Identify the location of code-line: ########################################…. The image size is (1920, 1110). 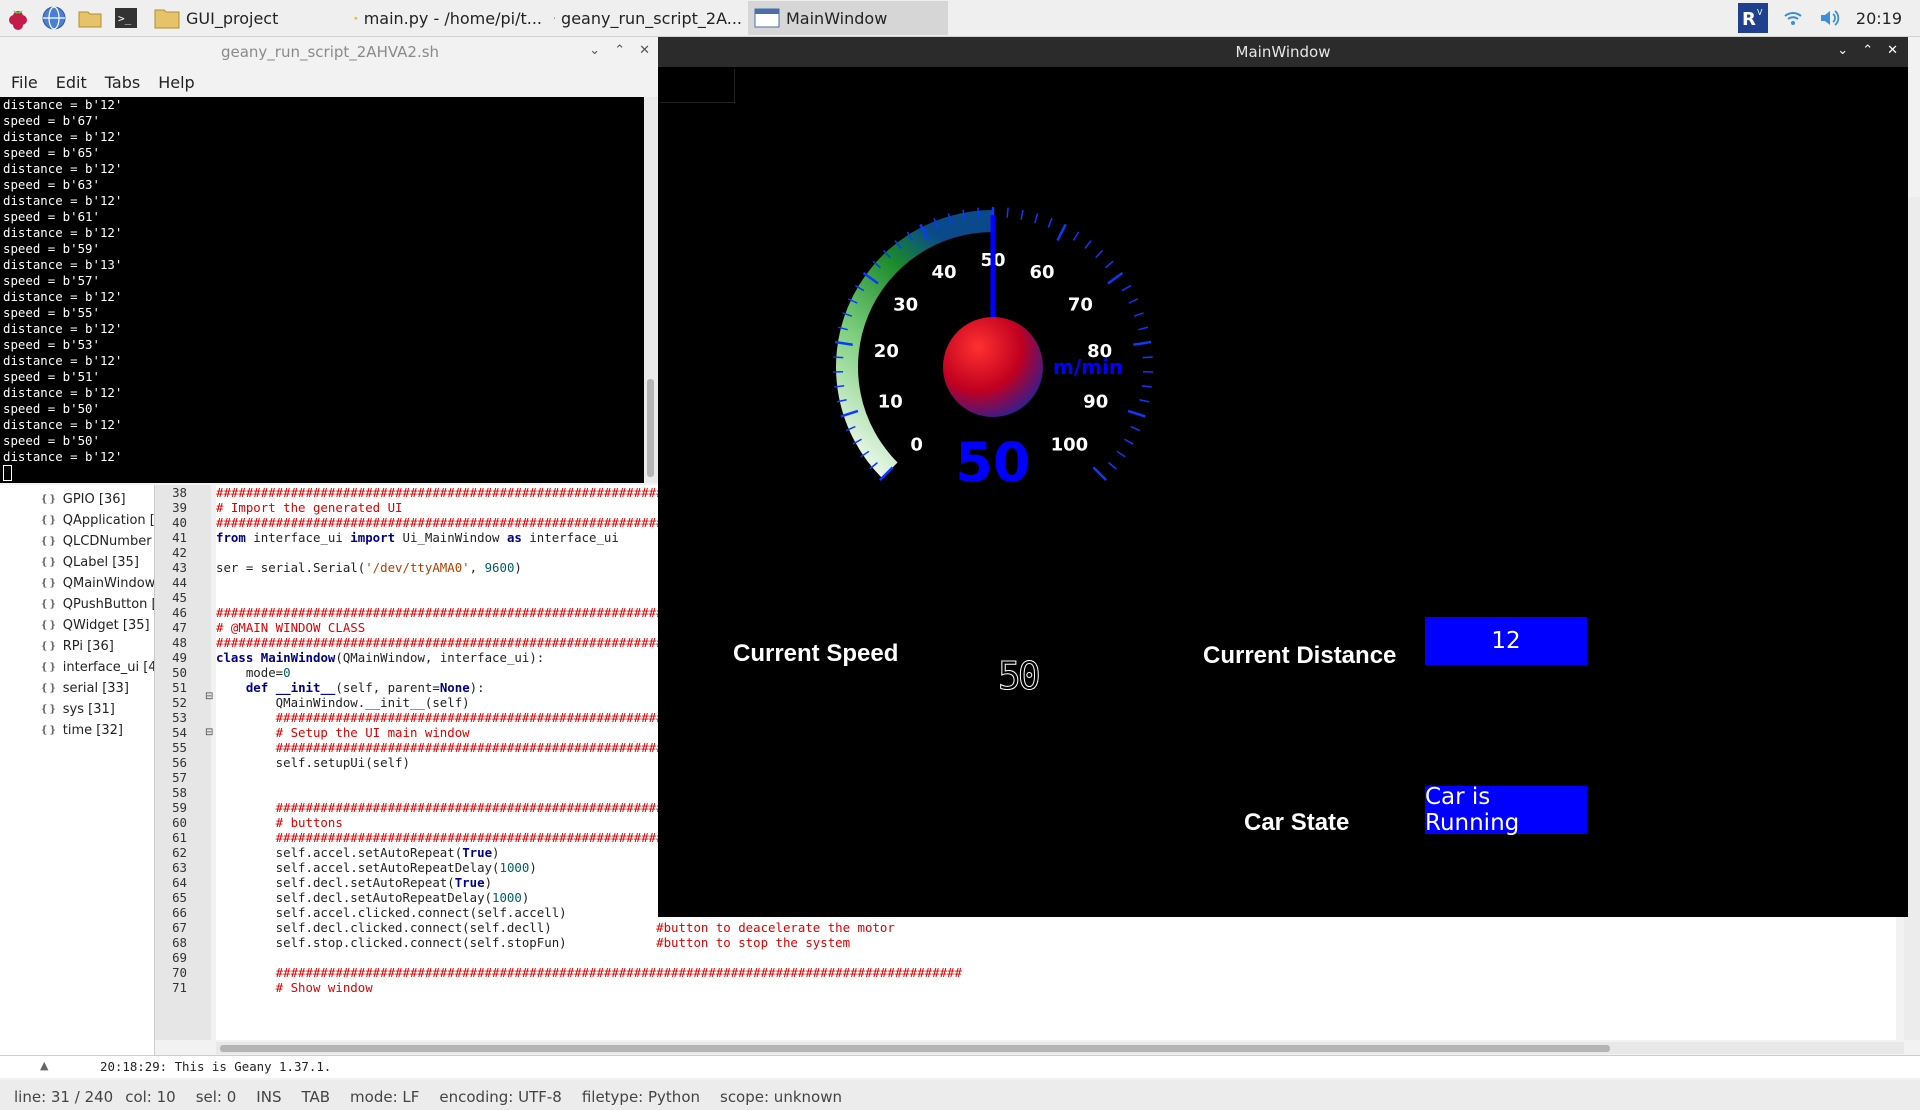
(1056, 972).